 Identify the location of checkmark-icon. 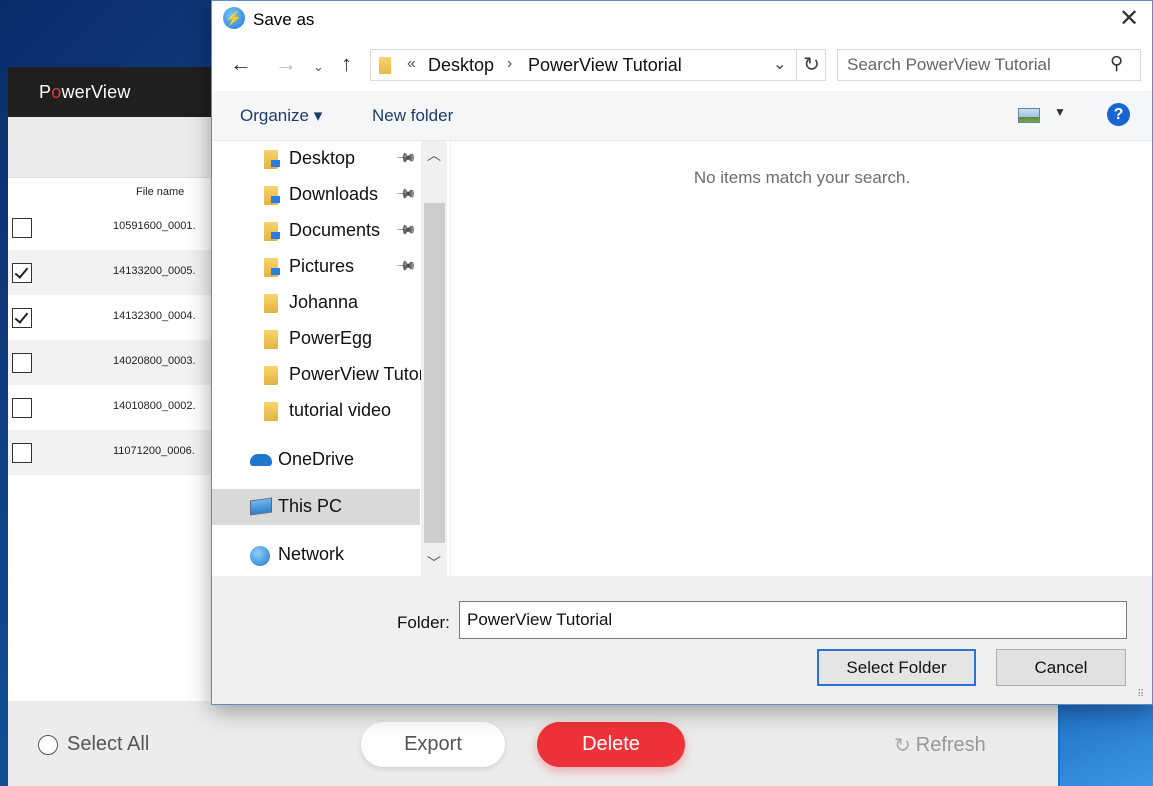
(21, 316).